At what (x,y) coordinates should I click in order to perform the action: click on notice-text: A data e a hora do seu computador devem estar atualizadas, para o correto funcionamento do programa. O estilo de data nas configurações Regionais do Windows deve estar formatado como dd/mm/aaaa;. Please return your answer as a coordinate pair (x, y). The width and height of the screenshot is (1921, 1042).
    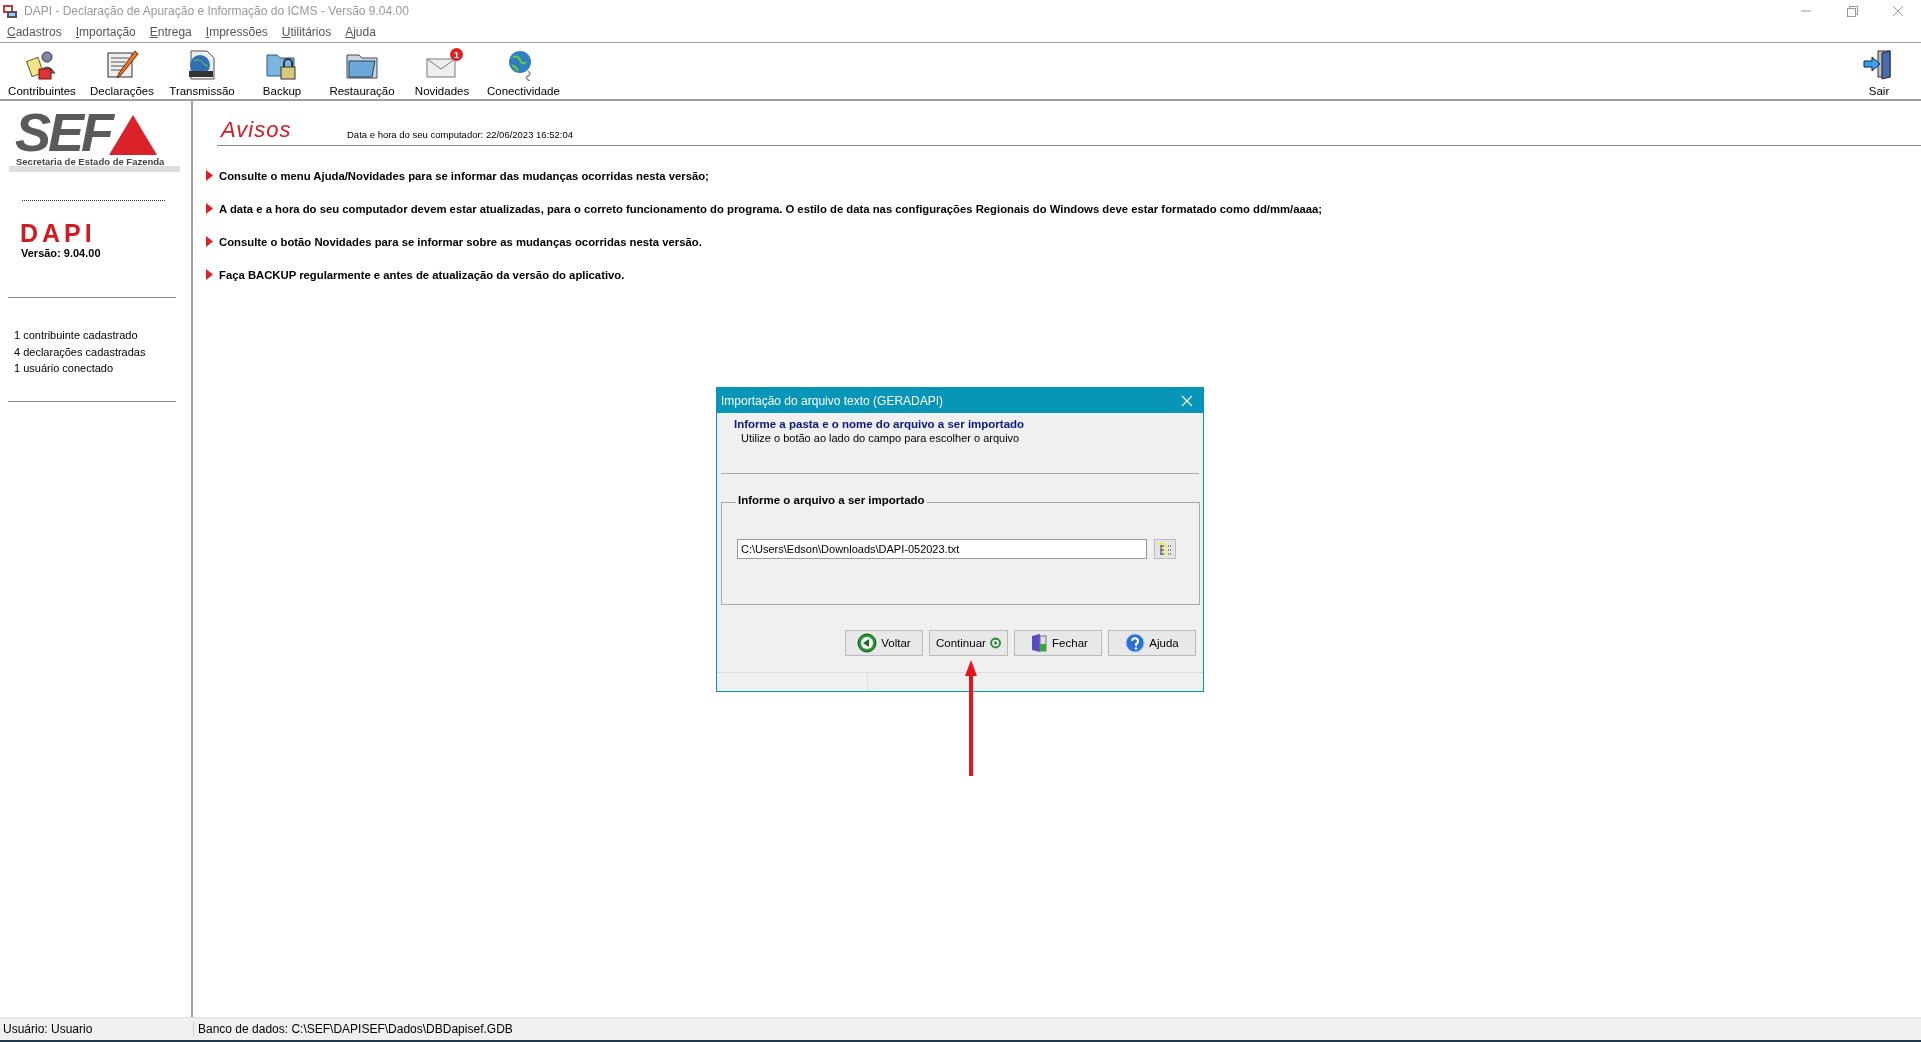
    Looking at the image, I should click on (771, 208).